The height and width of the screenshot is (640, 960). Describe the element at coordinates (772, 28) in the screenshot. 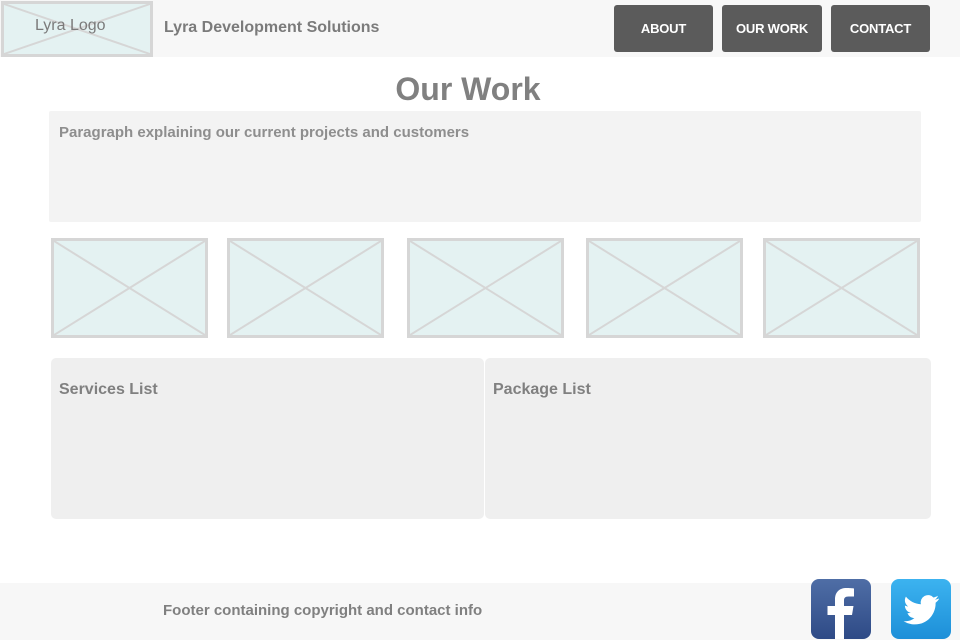

I see `nav-our-work-button: OUR WORK` at that location.